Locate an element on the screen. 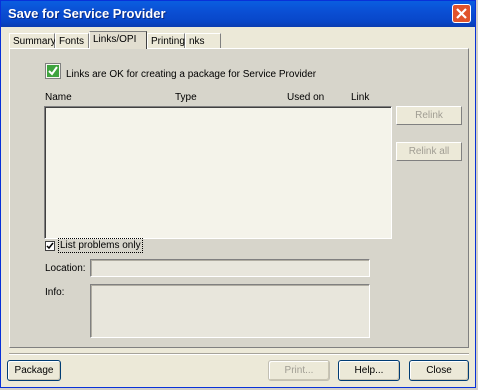 Image resolution: width=478 pixels, height=390 pixels. info-label: Info: is located at coordinates (55, 292).